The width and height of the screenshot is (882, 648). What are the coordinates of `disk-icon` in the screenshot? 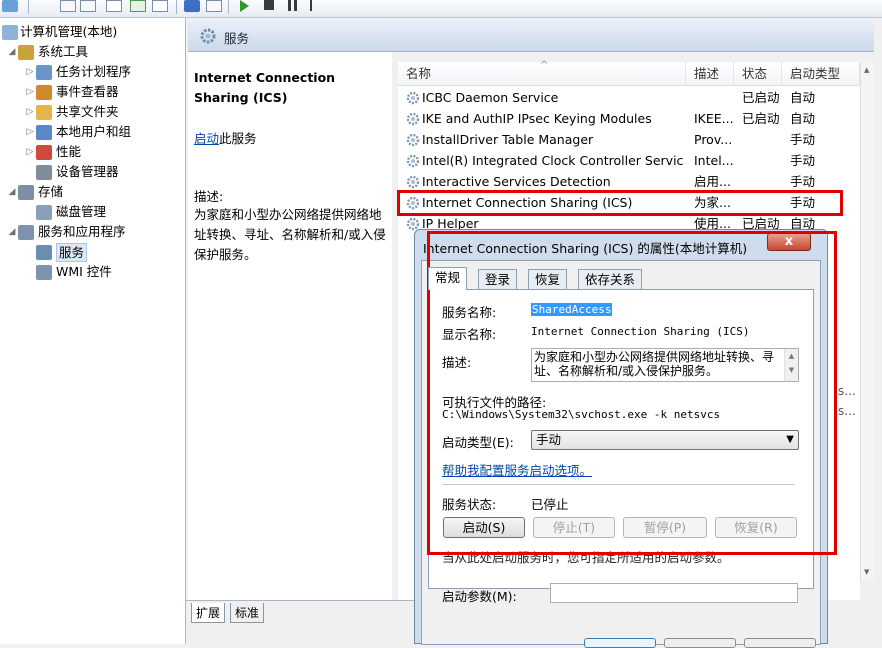 It's located at (44, 212).